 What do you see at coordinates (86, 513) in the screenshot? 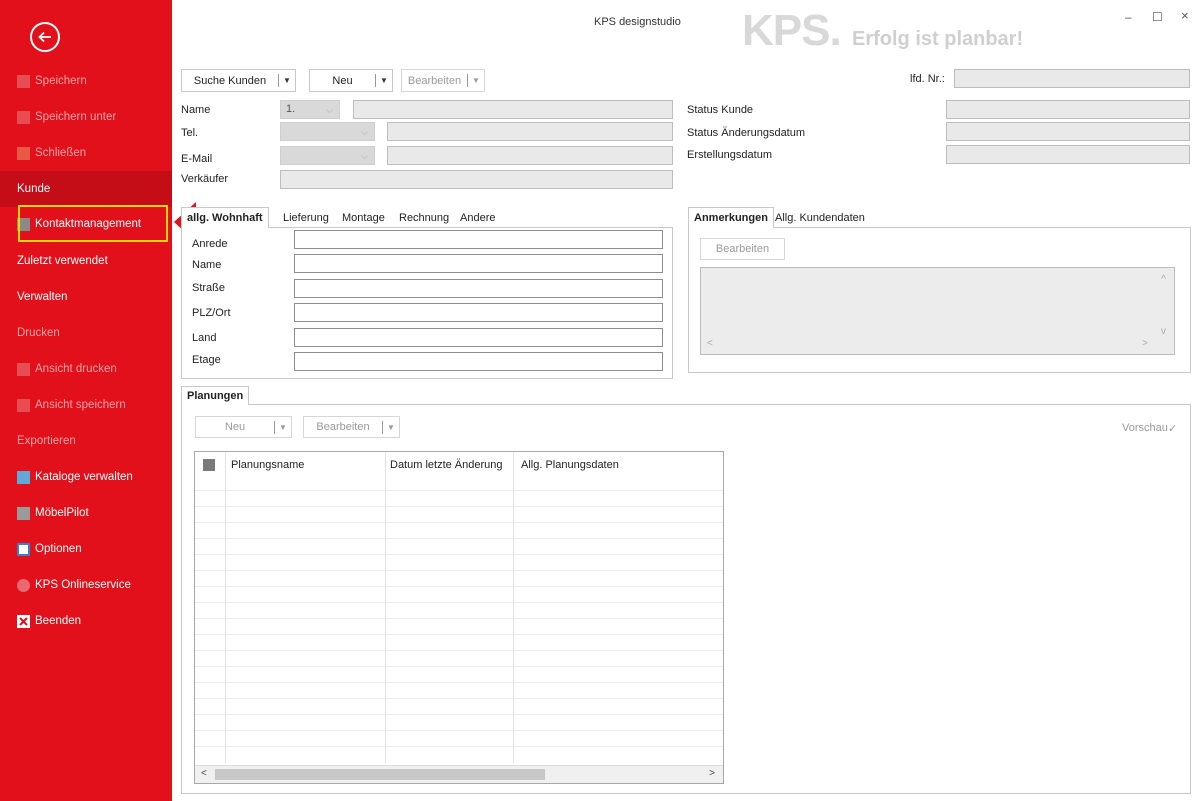
I see `menu-moebelpilot: MöbelPilot` at bounding box center [86, 513].